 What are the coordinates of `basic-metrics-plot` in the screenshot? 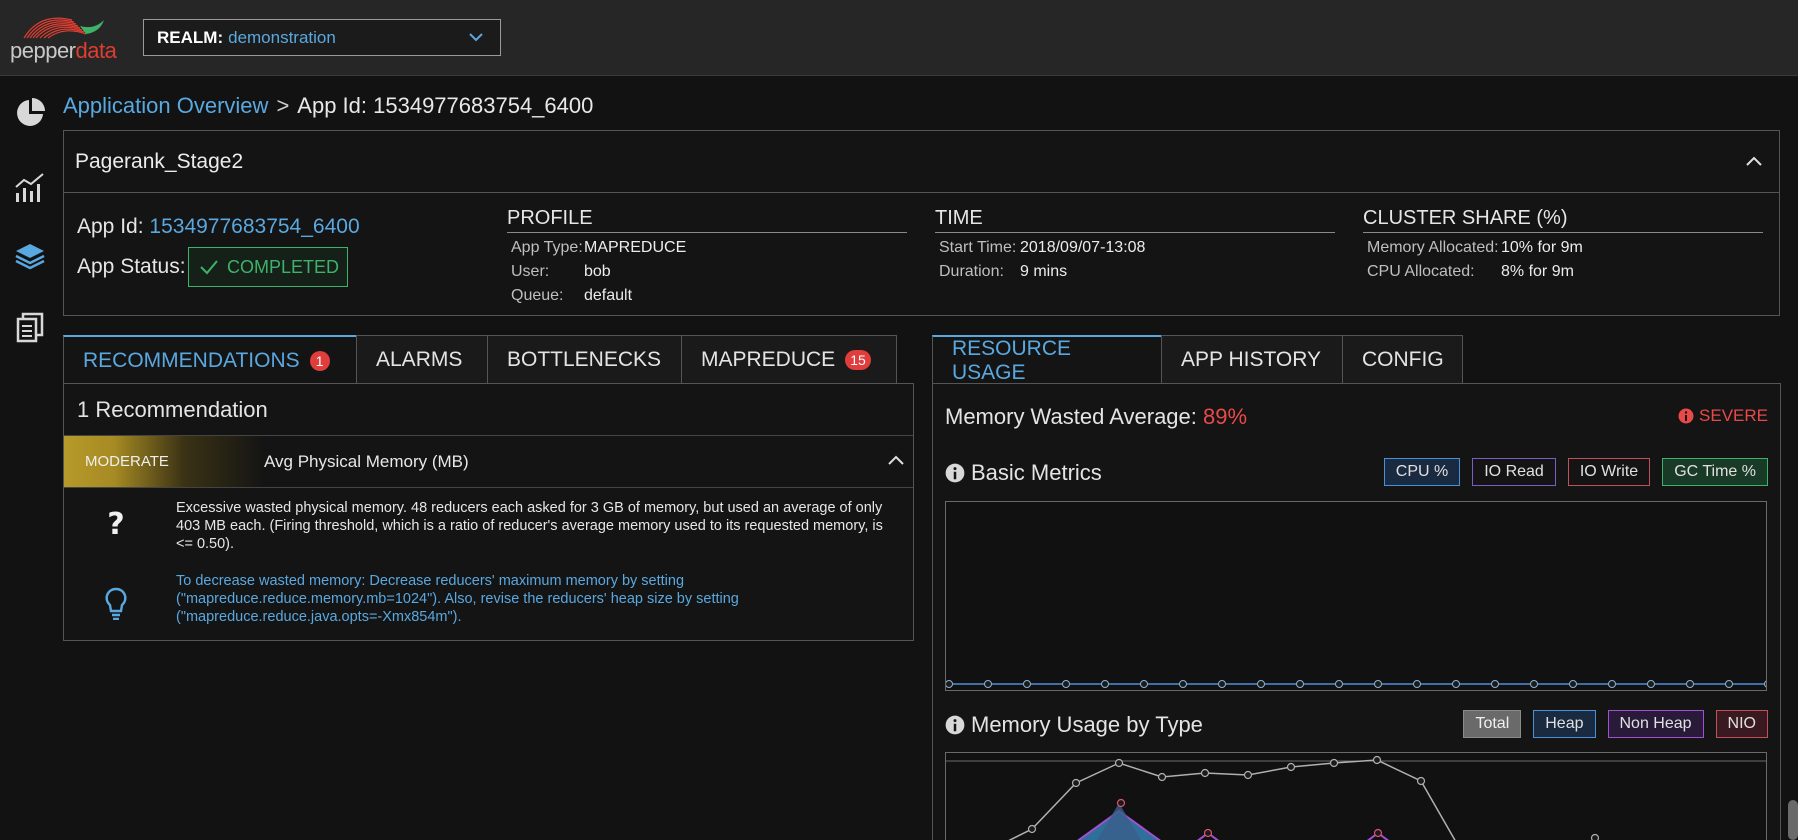 It's located at (1356, 684).